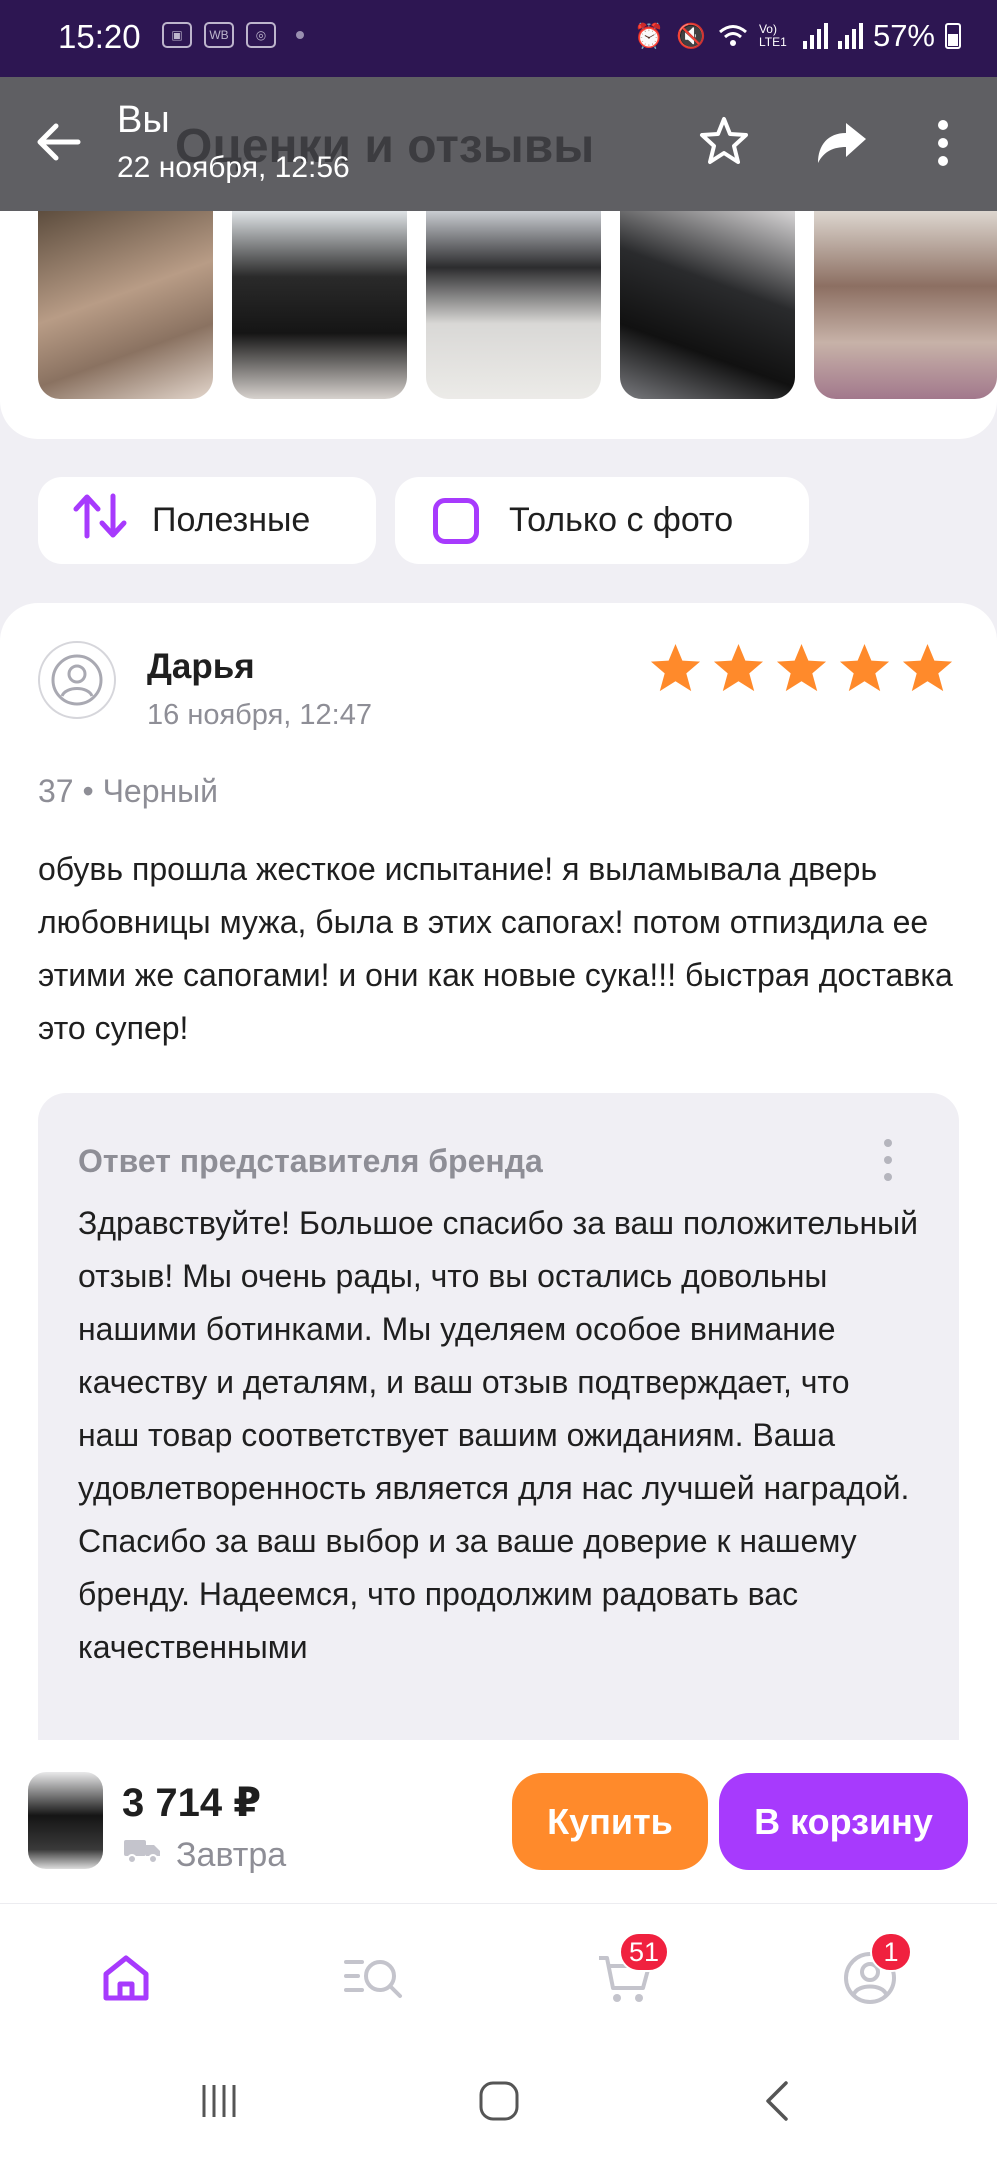  What do you see at coordinates (310, 1161) in the screenshot?
I see `brand-reply-title: Ответ представителя бренда` at bounding box center [310, 1161].